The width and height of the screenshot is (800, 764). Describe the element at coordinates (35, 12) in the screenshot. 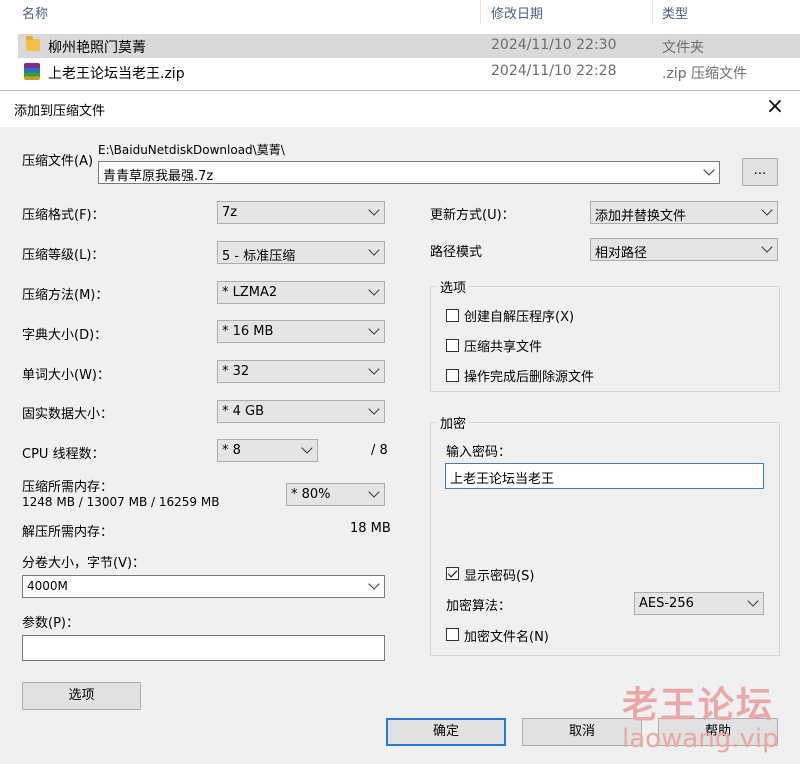

I see `column-name: 名称` at that location.